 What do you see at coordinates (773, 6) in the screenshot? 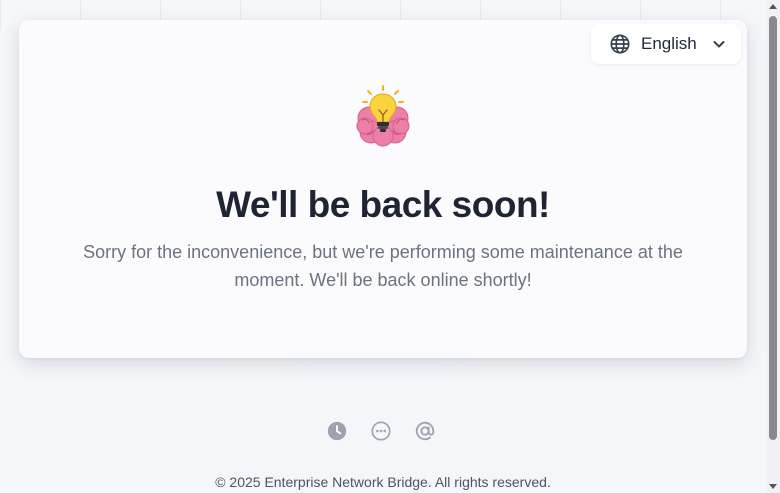
I see `scroll-up-arrow-icon` at bounding box center [773, 6].